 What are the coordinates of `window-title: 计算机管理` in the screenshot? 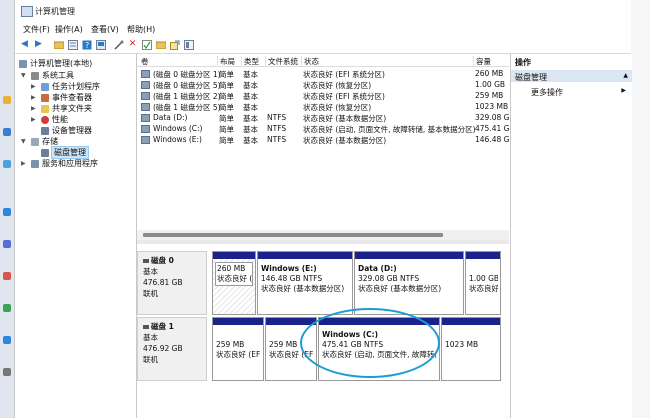 It's located at (55, 11).